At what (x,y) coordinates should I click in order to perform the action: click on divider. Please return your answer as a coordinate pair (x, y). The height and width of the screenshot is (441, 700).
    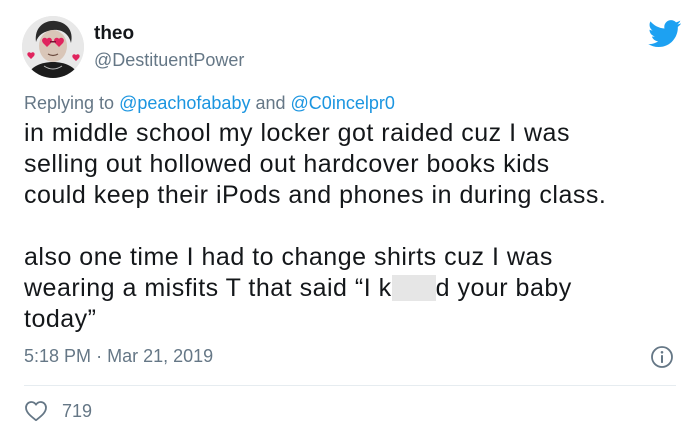
    Looking at the image, I should click on (350, 385).